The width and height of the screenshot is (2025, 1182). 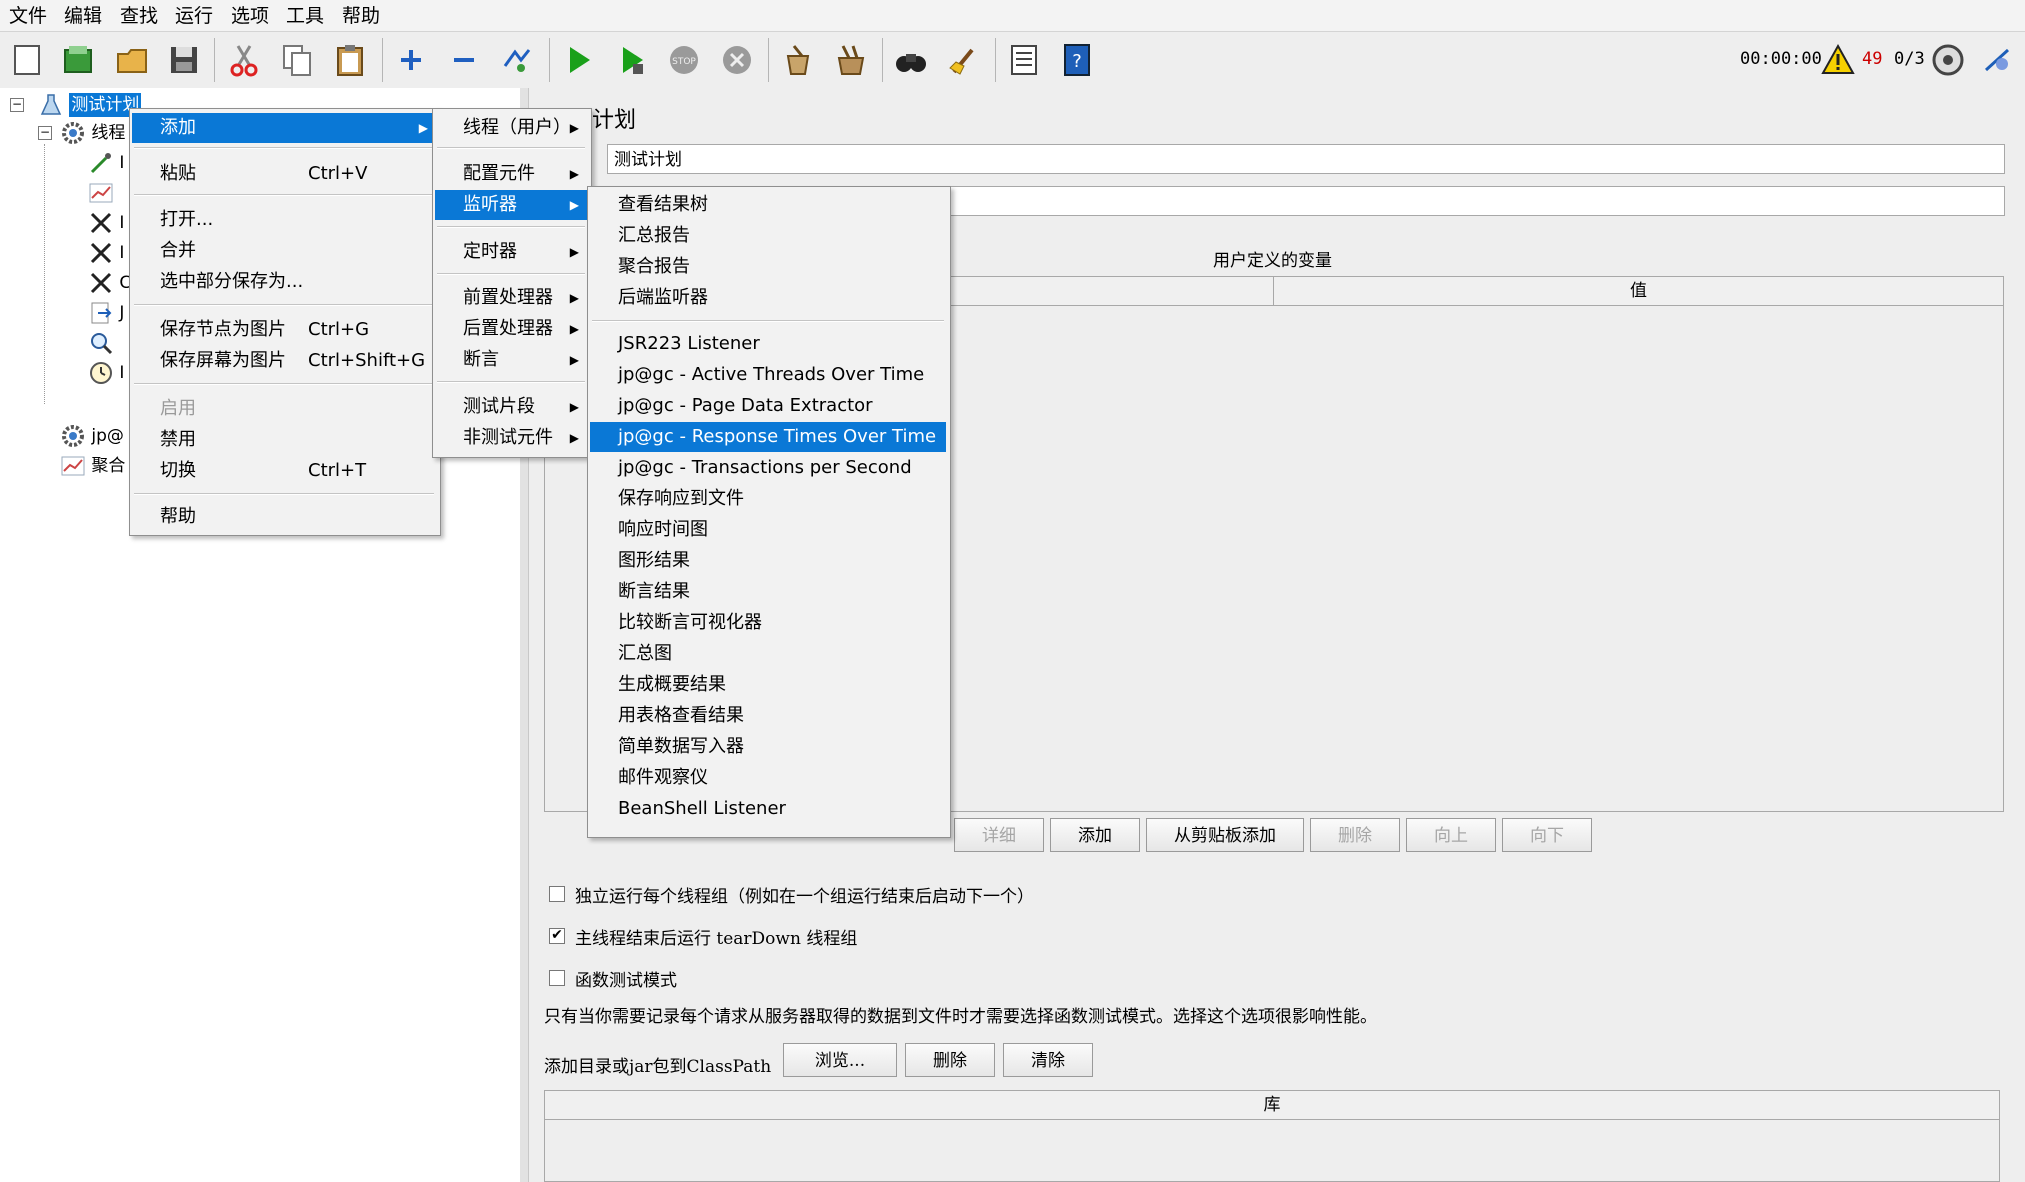 I want to click on menu-options: 选项, so click(x=250, y=16).